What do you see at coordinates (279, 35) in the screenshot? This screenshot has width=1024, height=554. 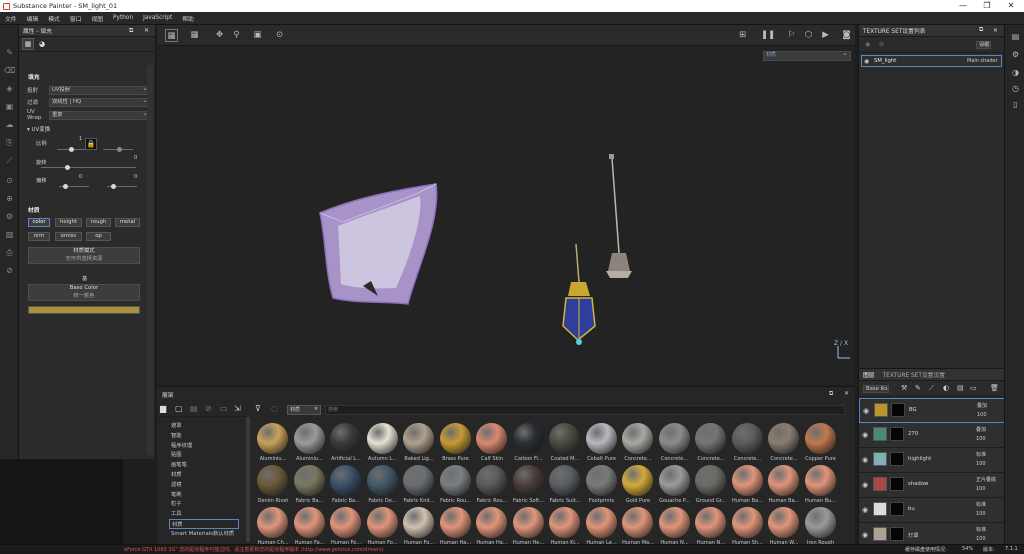 I see `reset-camera-icon: ⊙` at bounding box center [279, 35].